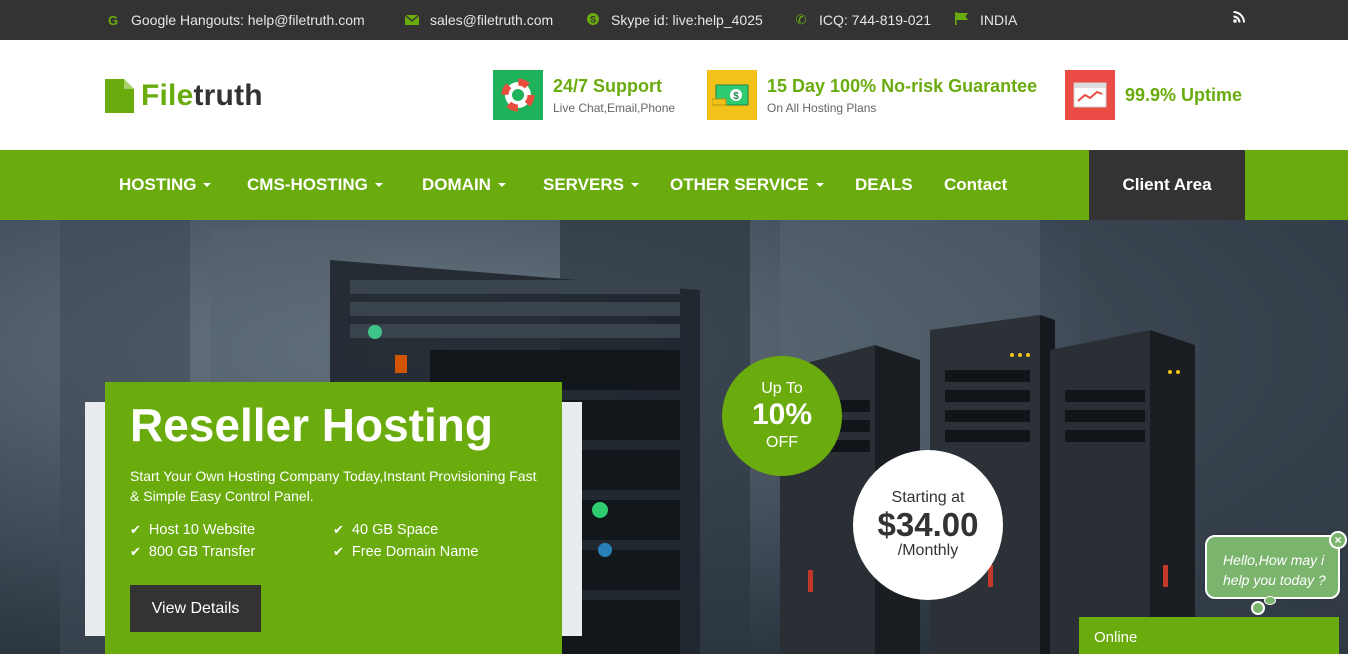 The height and width of the screenshot is (654, 1348). Describe the element at coordinates (928, 550) in the screenshot. I see `price-period: /Monthly` at that location.